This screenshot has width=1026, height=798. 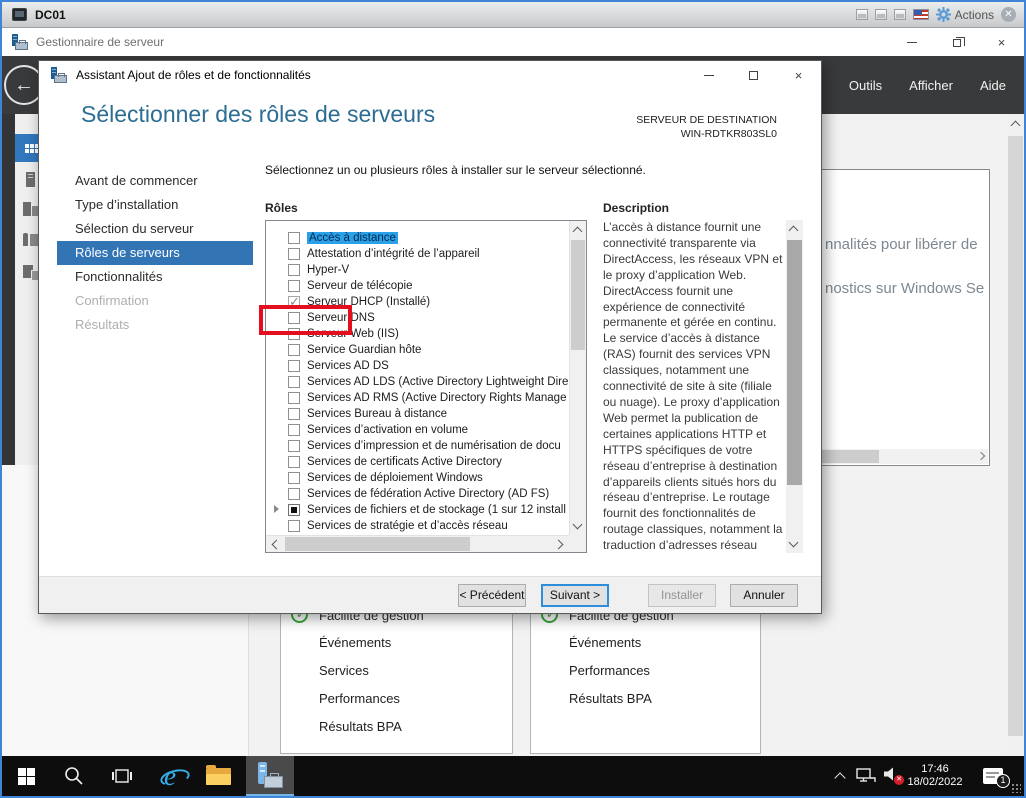 I want to click on nav-features: Fonctionnalités, so click(x=155, y=277).